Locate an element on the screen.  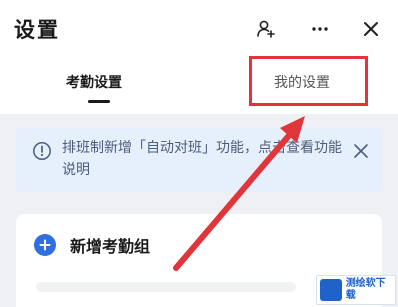
plus-circle-icon is located at coordinates (45, 245).